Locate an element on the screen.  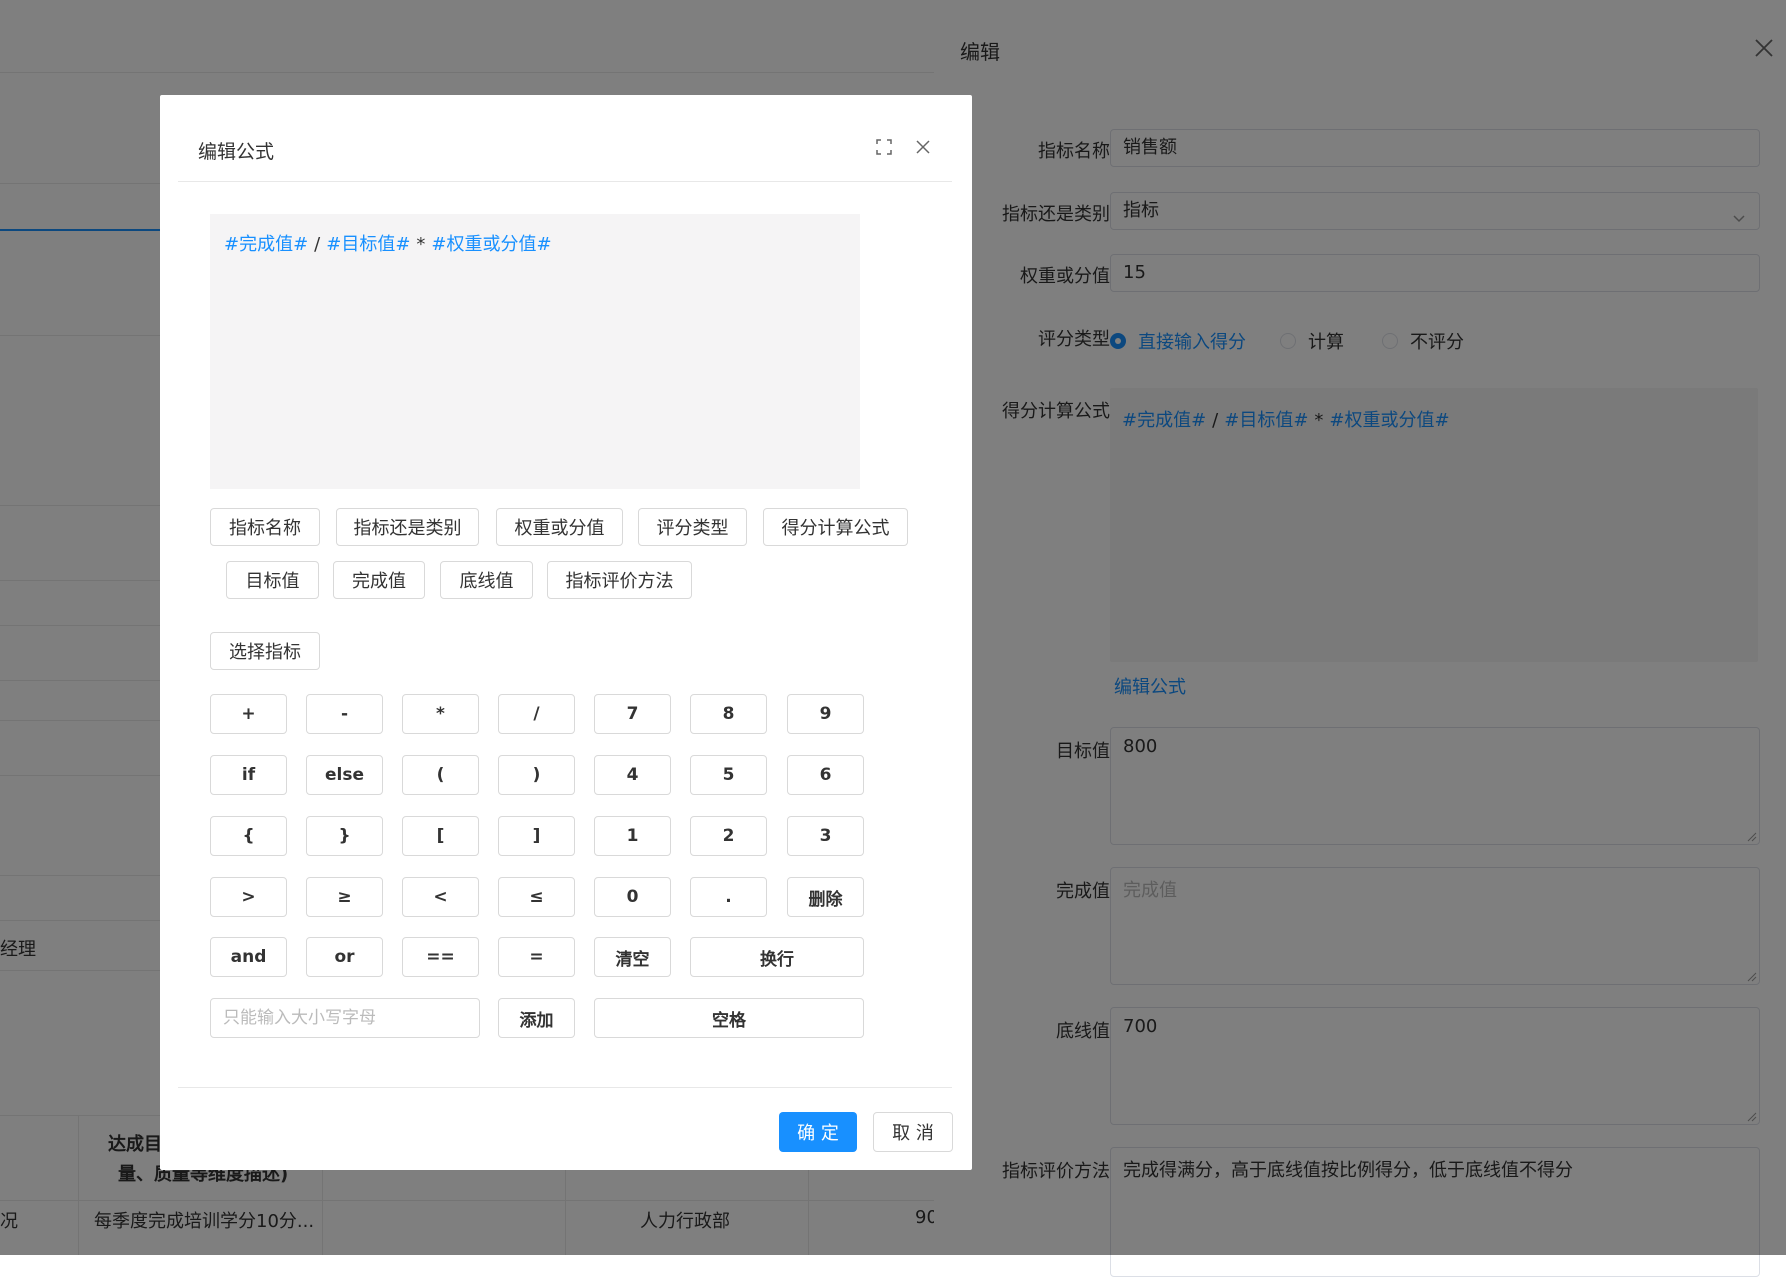
formula-var-complete: #完成值# is located at coordinates (266, 244).